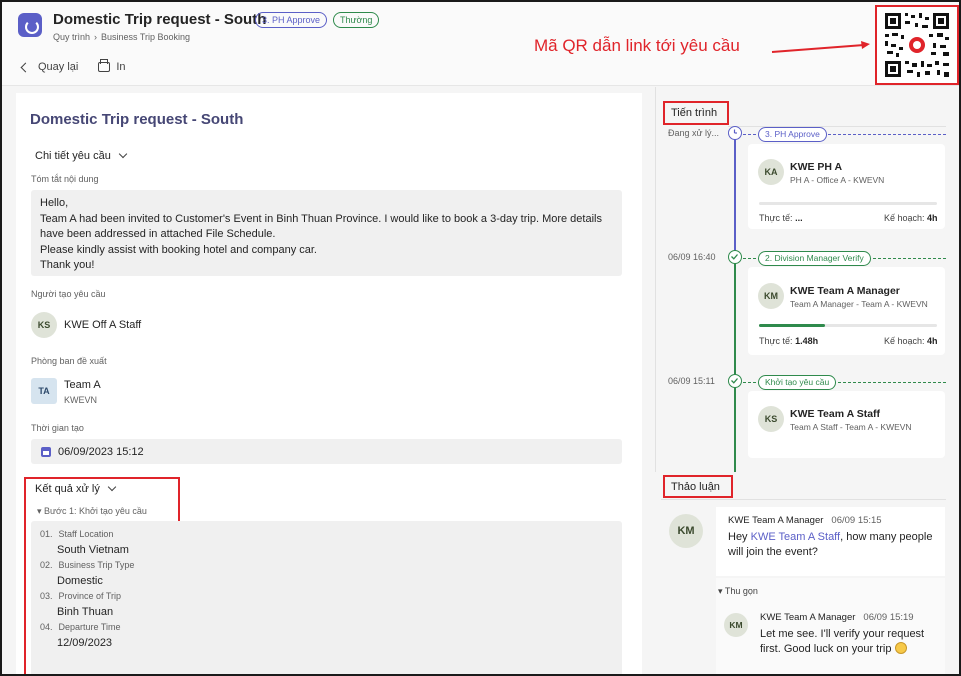 The width and height of the screenshot is (961, 676). Describe the element at coordinates (331, 596) in the screenshot. I see `result-item-label: 03. Province of Trip` at that location.